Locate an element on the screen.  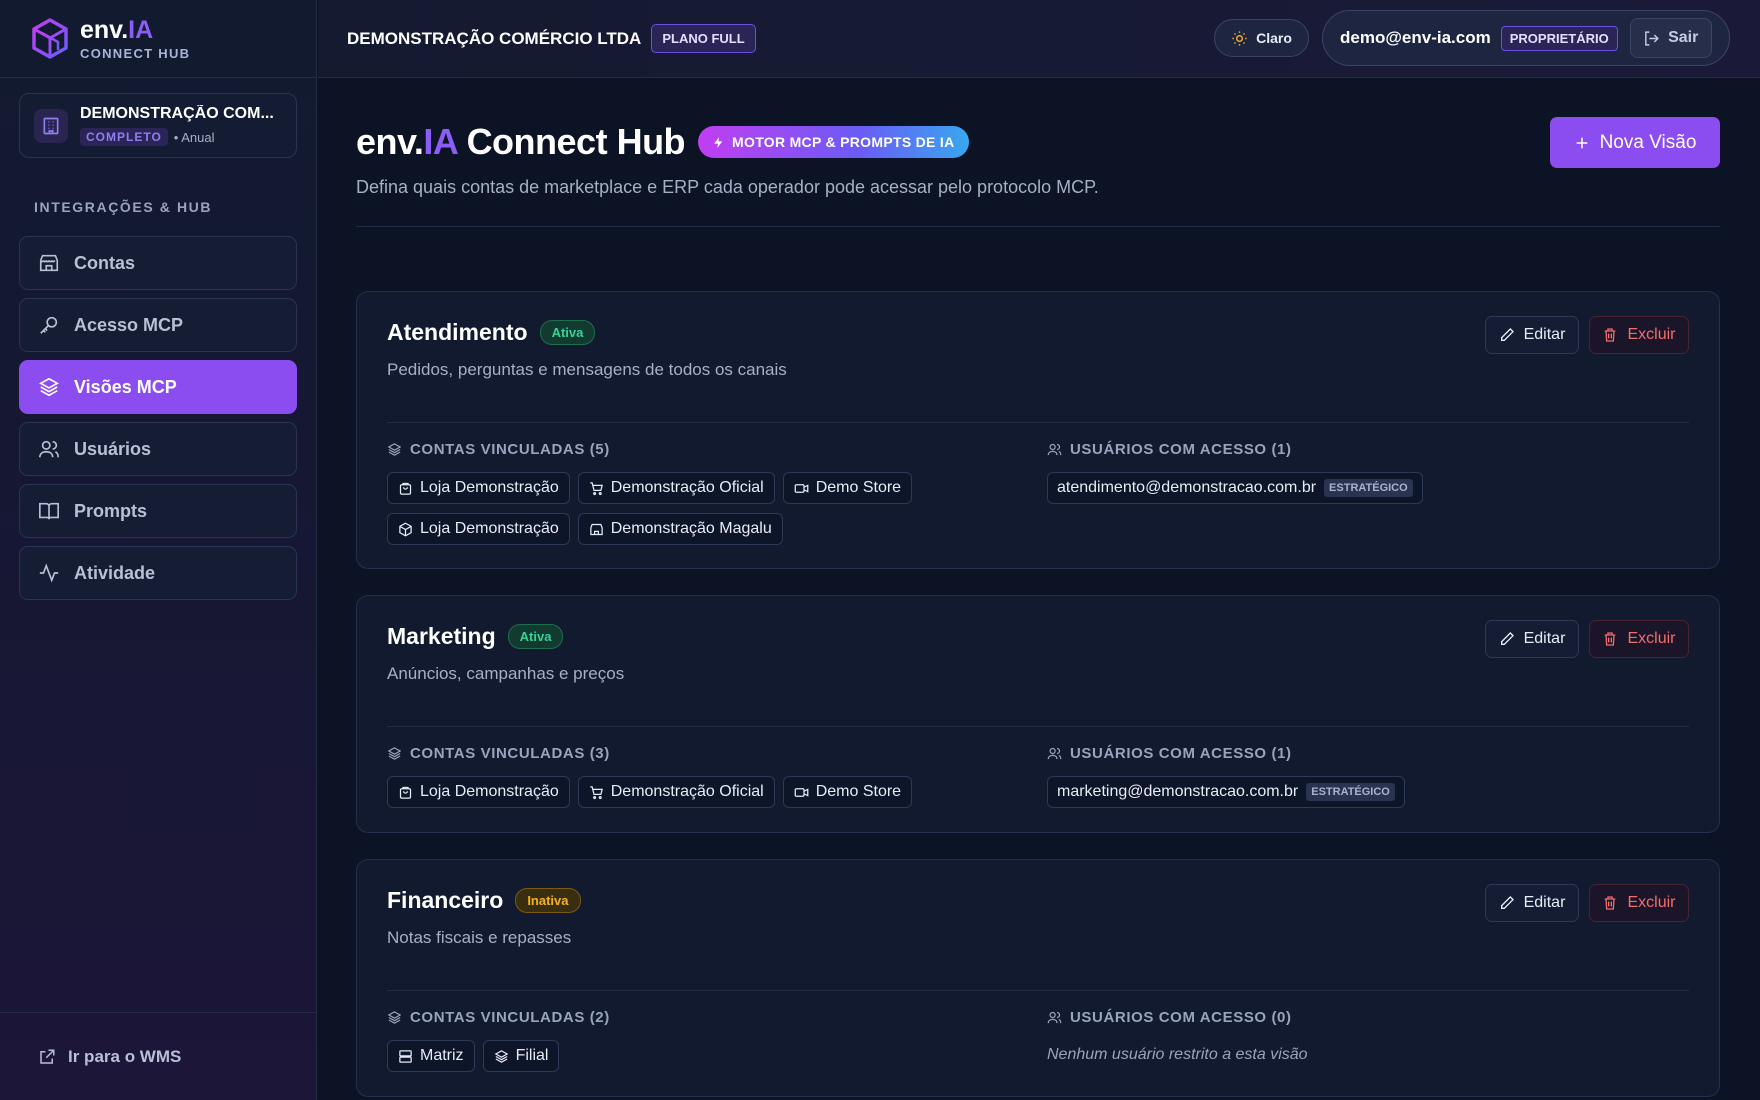
book-icon is located at coordinates (49, 511).